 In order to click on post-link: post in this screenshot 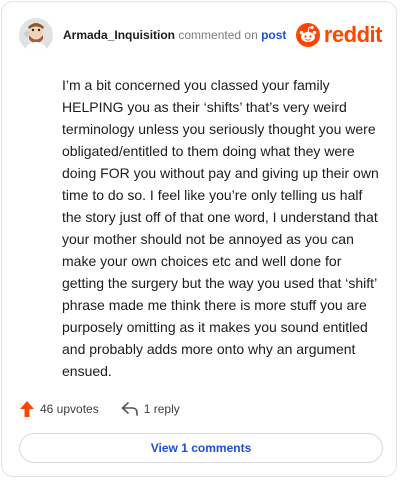, I will do `click(273, 35)`.